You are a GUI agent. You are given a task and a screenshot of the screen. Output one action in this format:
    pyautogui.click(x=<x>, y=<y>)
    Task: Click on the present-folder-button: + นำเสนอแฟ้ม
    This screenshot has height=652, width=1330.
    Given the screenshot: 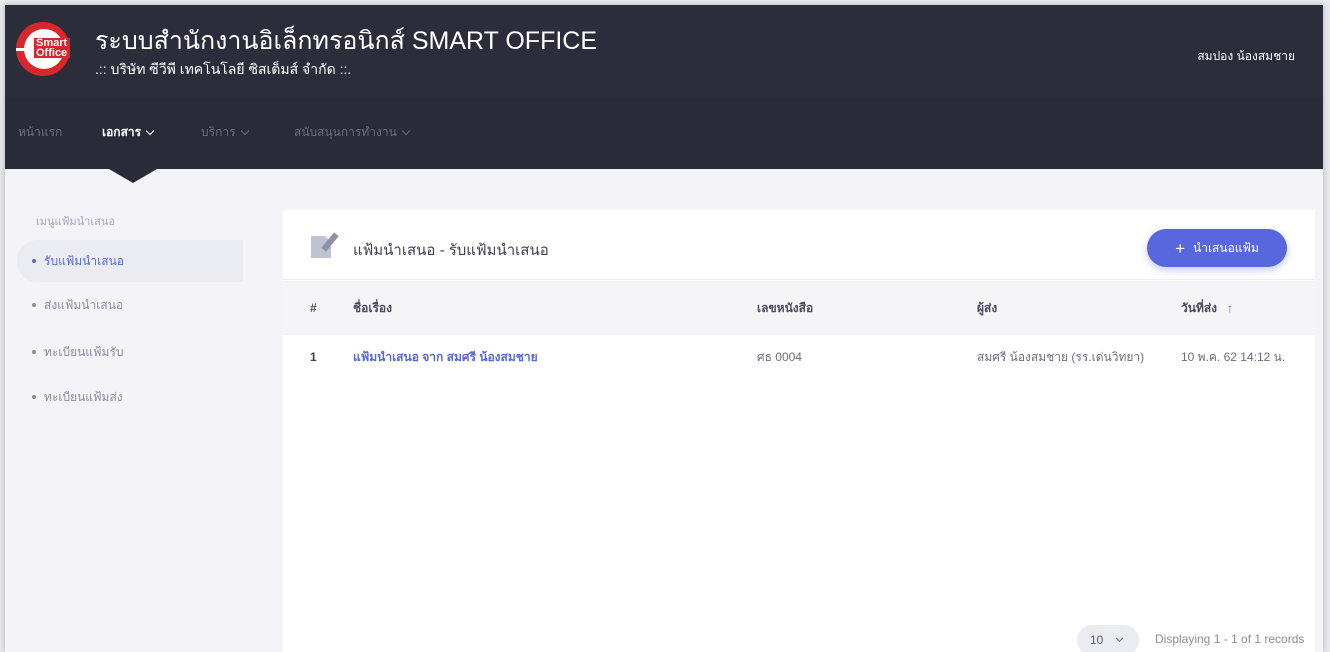 What is the action you would take?
    pyautogui.click(x=1217, y=248)
    